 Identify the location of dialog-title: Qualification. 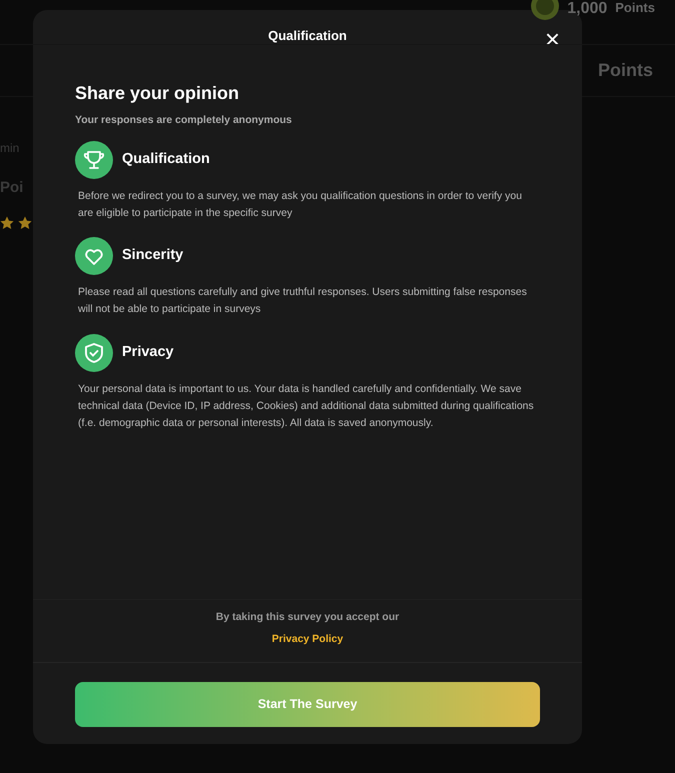
(307, 36).